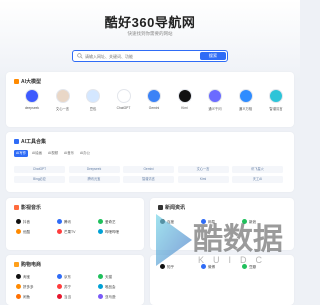  I want to click on tab-item: AI视频, so click(53, 153).